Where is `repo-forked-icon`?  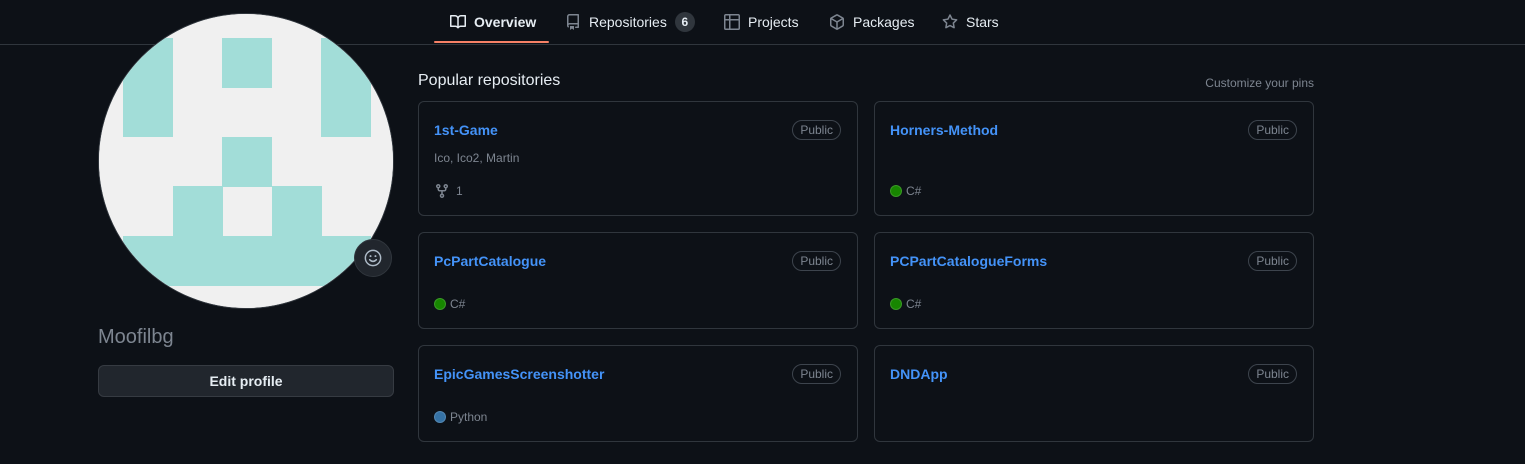 repo-forked-icon is located at coordinates (442, 191).